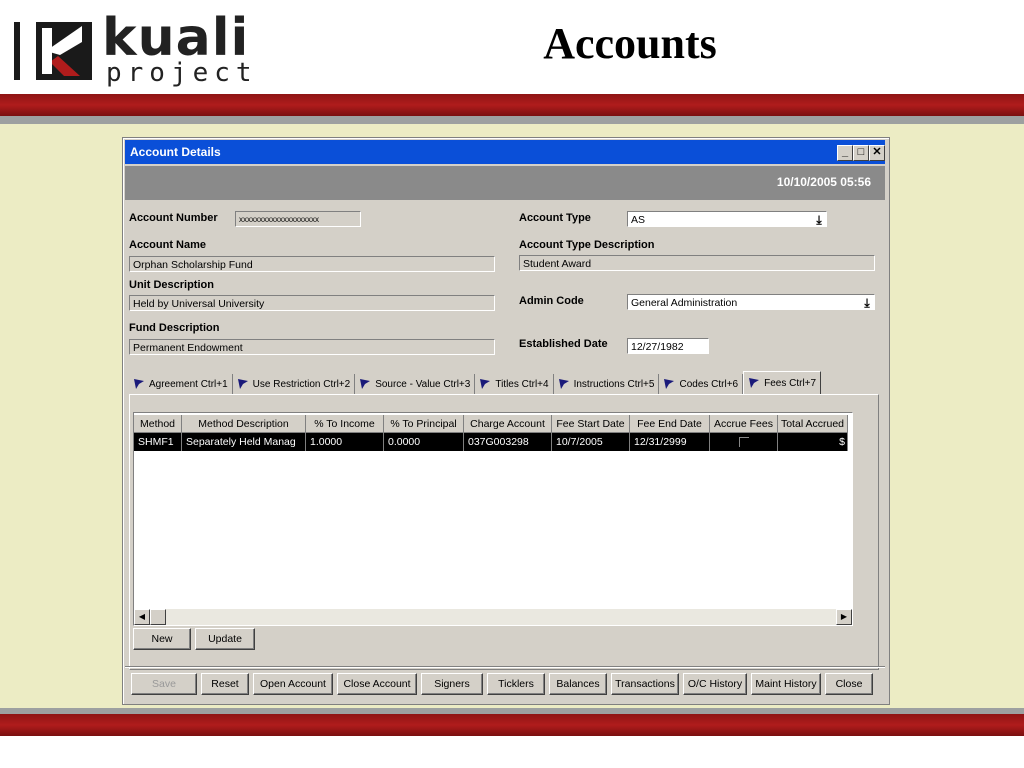  Describe the element at coordinates (844, 617) in the screenshot. I see `scroll-right-icon: ▶` at that location.